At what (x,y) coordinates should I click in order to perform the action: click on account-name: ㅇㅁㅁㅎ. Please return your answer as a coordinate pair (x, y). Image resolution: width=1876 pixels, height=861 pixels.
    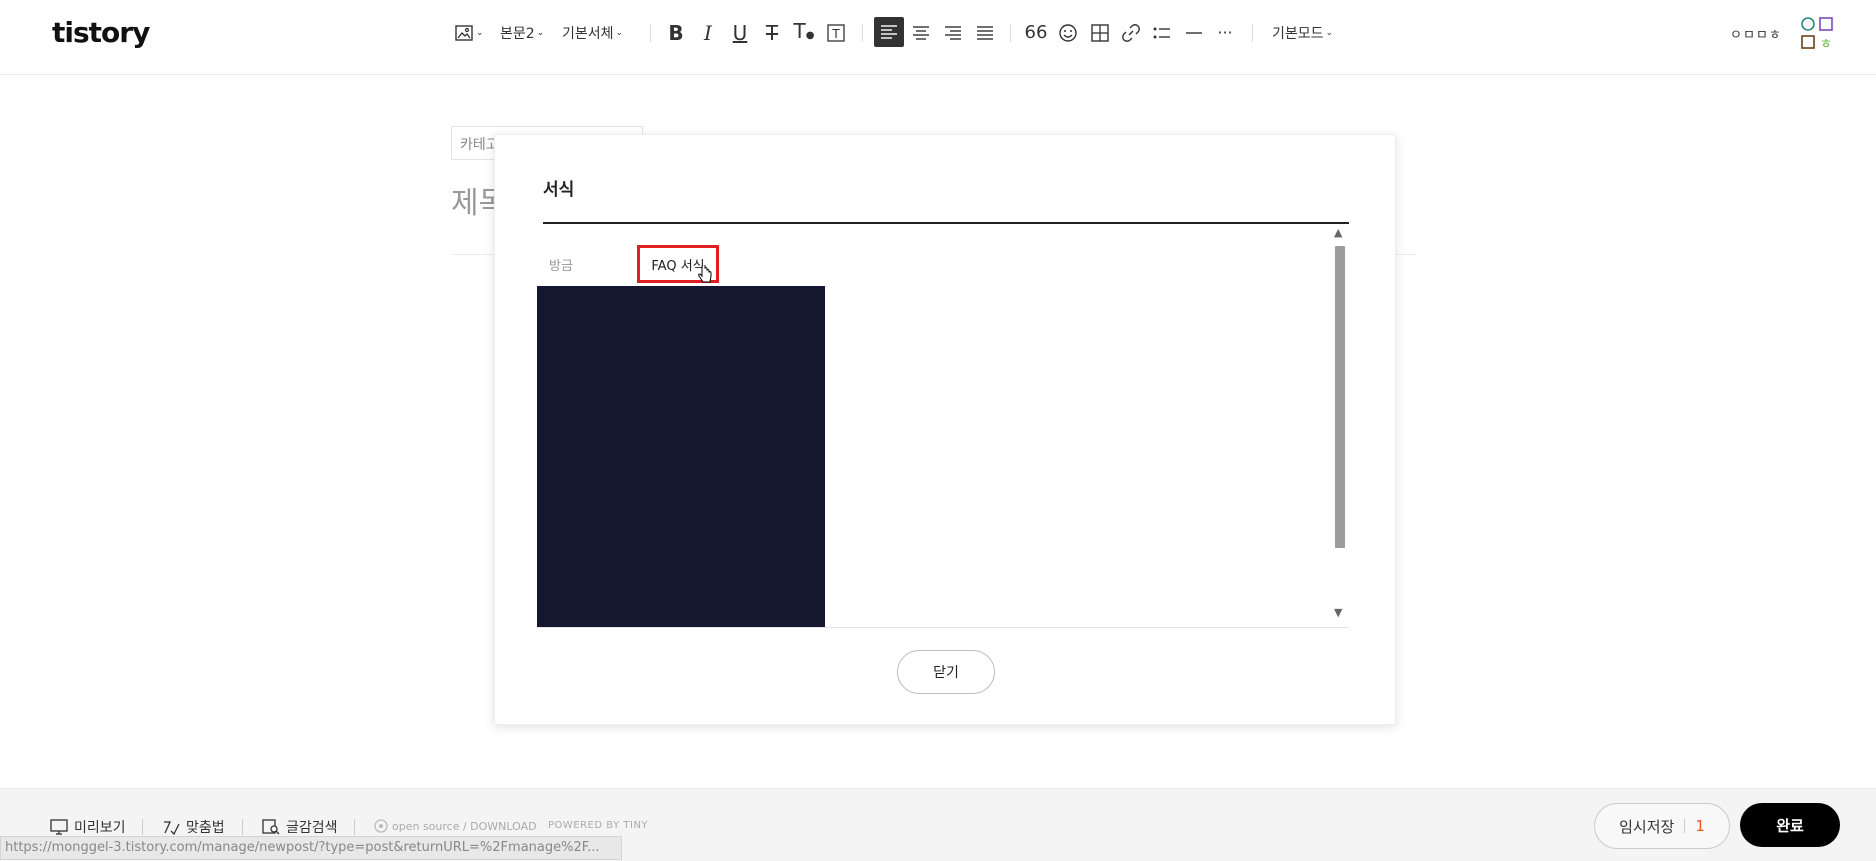
    Looking at the image, I should click on (1756, 33).